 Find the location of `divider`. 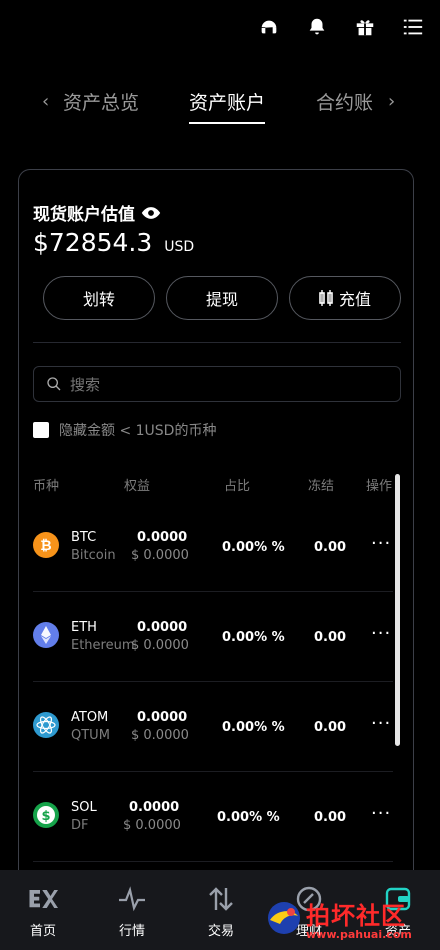

divider is located at coordinates (217, 342).